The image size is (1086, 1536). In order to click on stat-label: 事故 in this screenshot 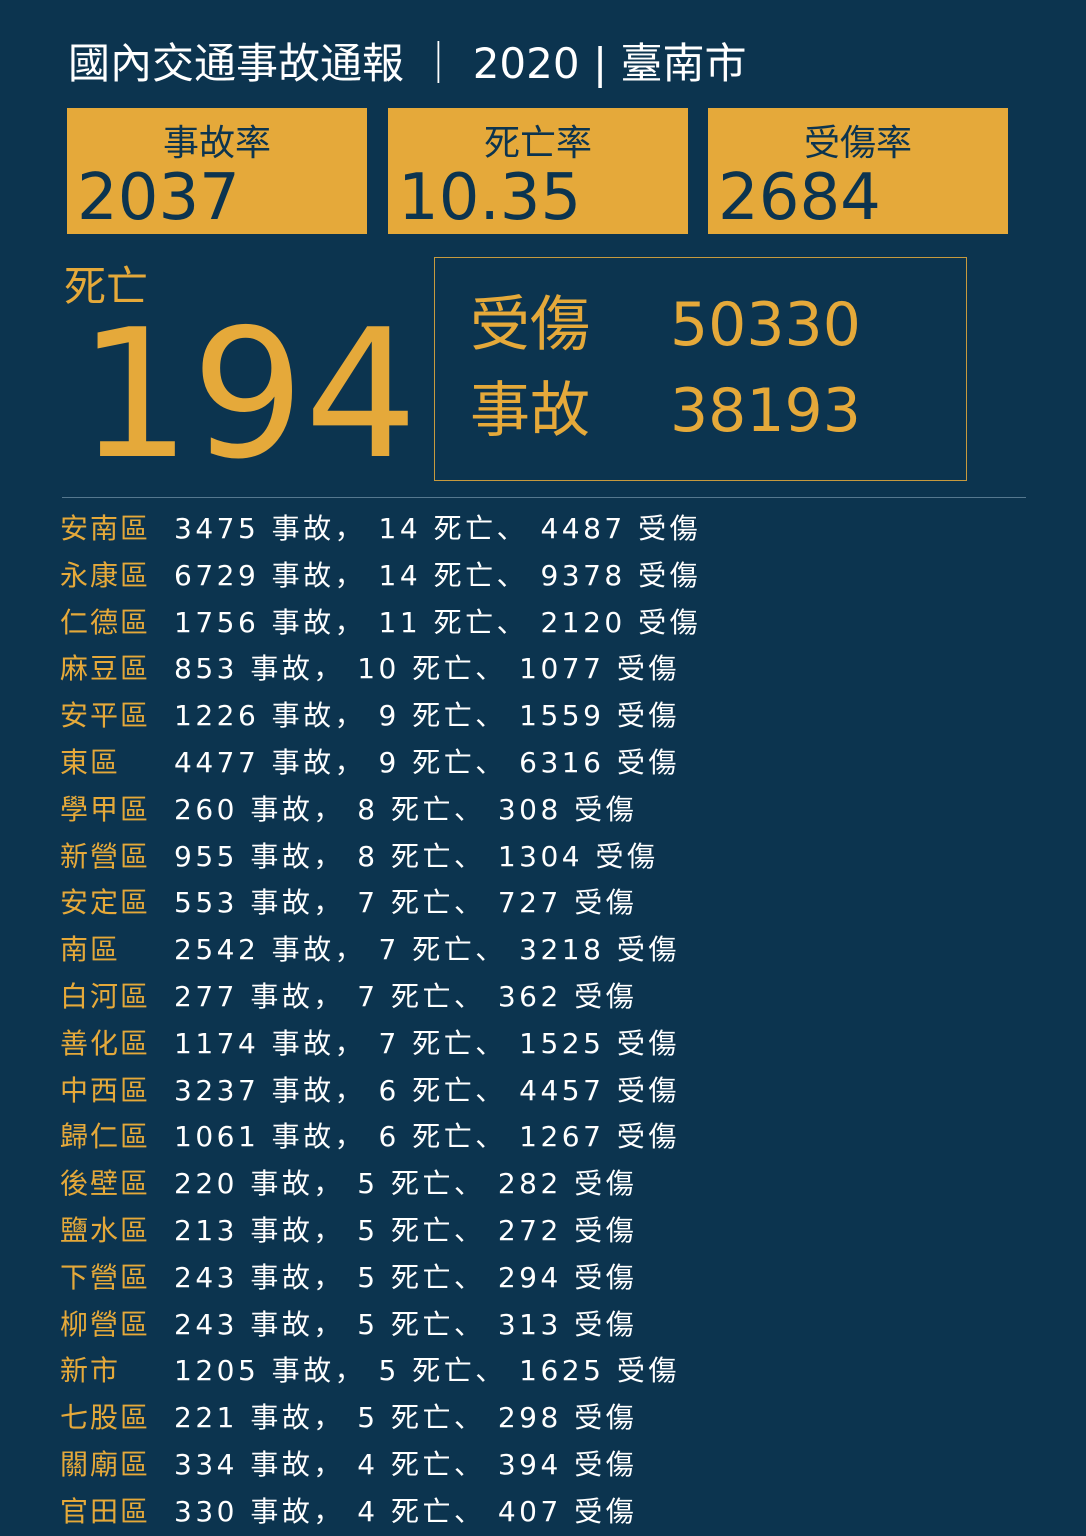, I will do `click(530, 411)`.